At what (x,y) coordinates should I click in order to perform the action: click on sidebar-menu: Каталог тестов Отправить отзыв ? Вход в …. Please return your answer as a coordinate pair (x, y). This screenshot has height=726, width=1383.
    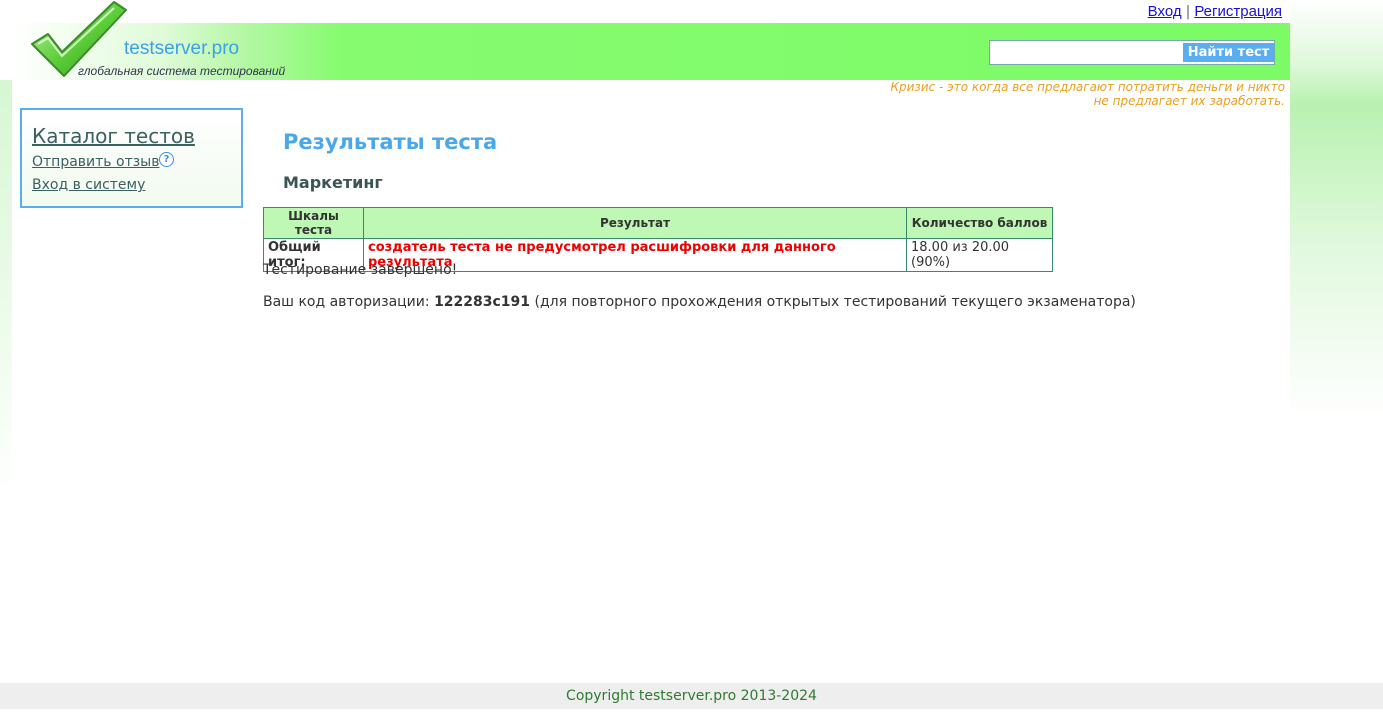
    Looking at the image, I should click on (131, 158).